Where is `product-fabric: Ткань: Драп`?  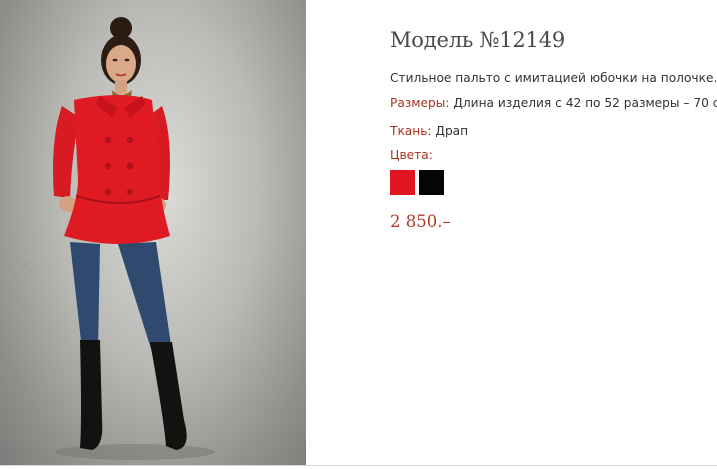
product-fabric: Ткань: Драп is located at coordinates (429, 131).